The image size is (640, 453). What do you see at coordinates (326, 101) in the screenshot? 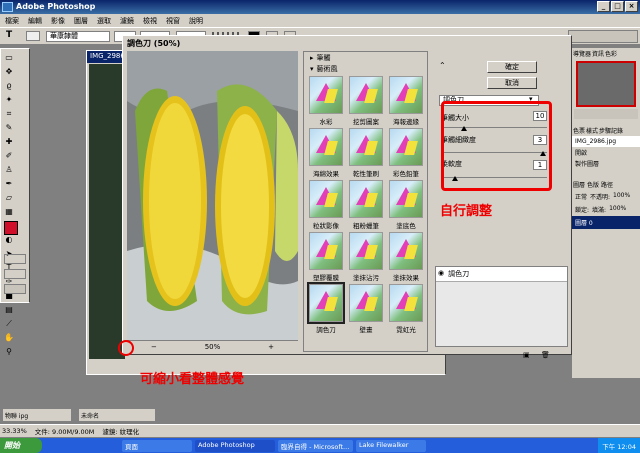
I see `thumb-watercolor: 水彩` at bounding box center [326, 101].